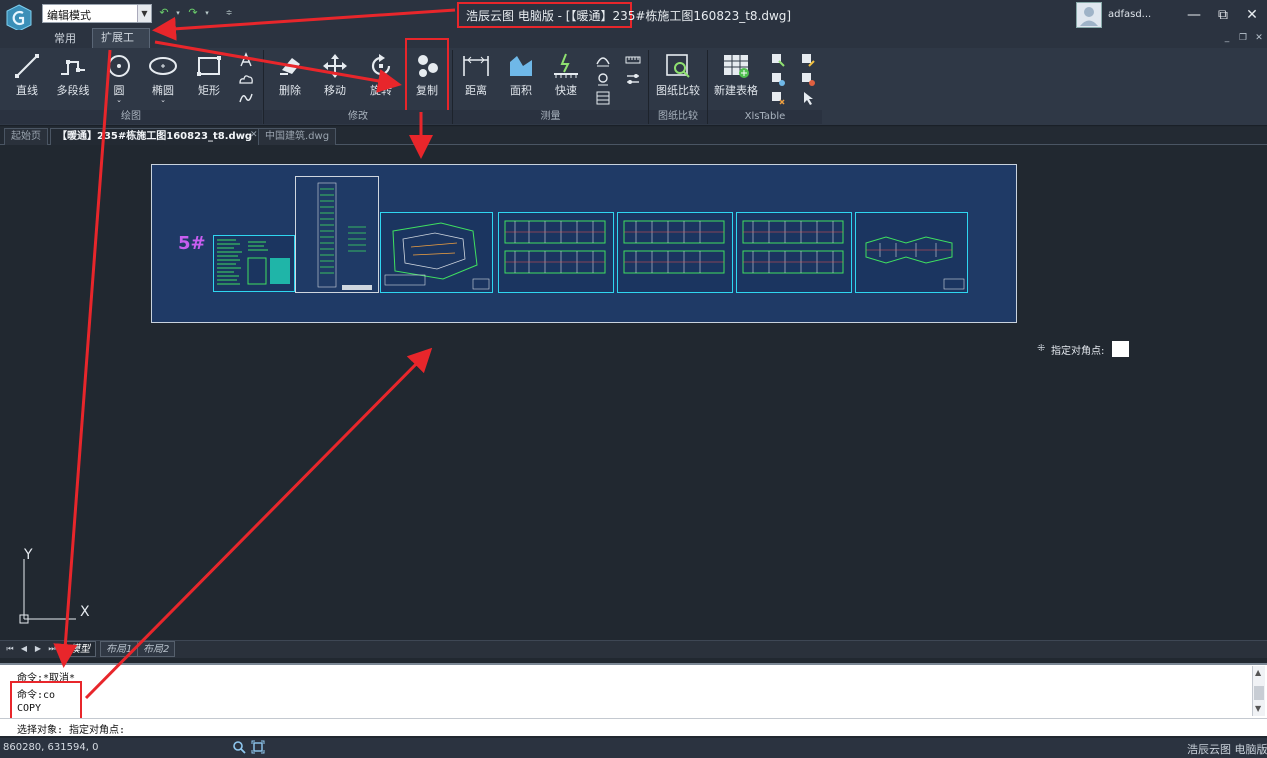  I want to click on first-layout-icon: ⏮, so click(10, 649).